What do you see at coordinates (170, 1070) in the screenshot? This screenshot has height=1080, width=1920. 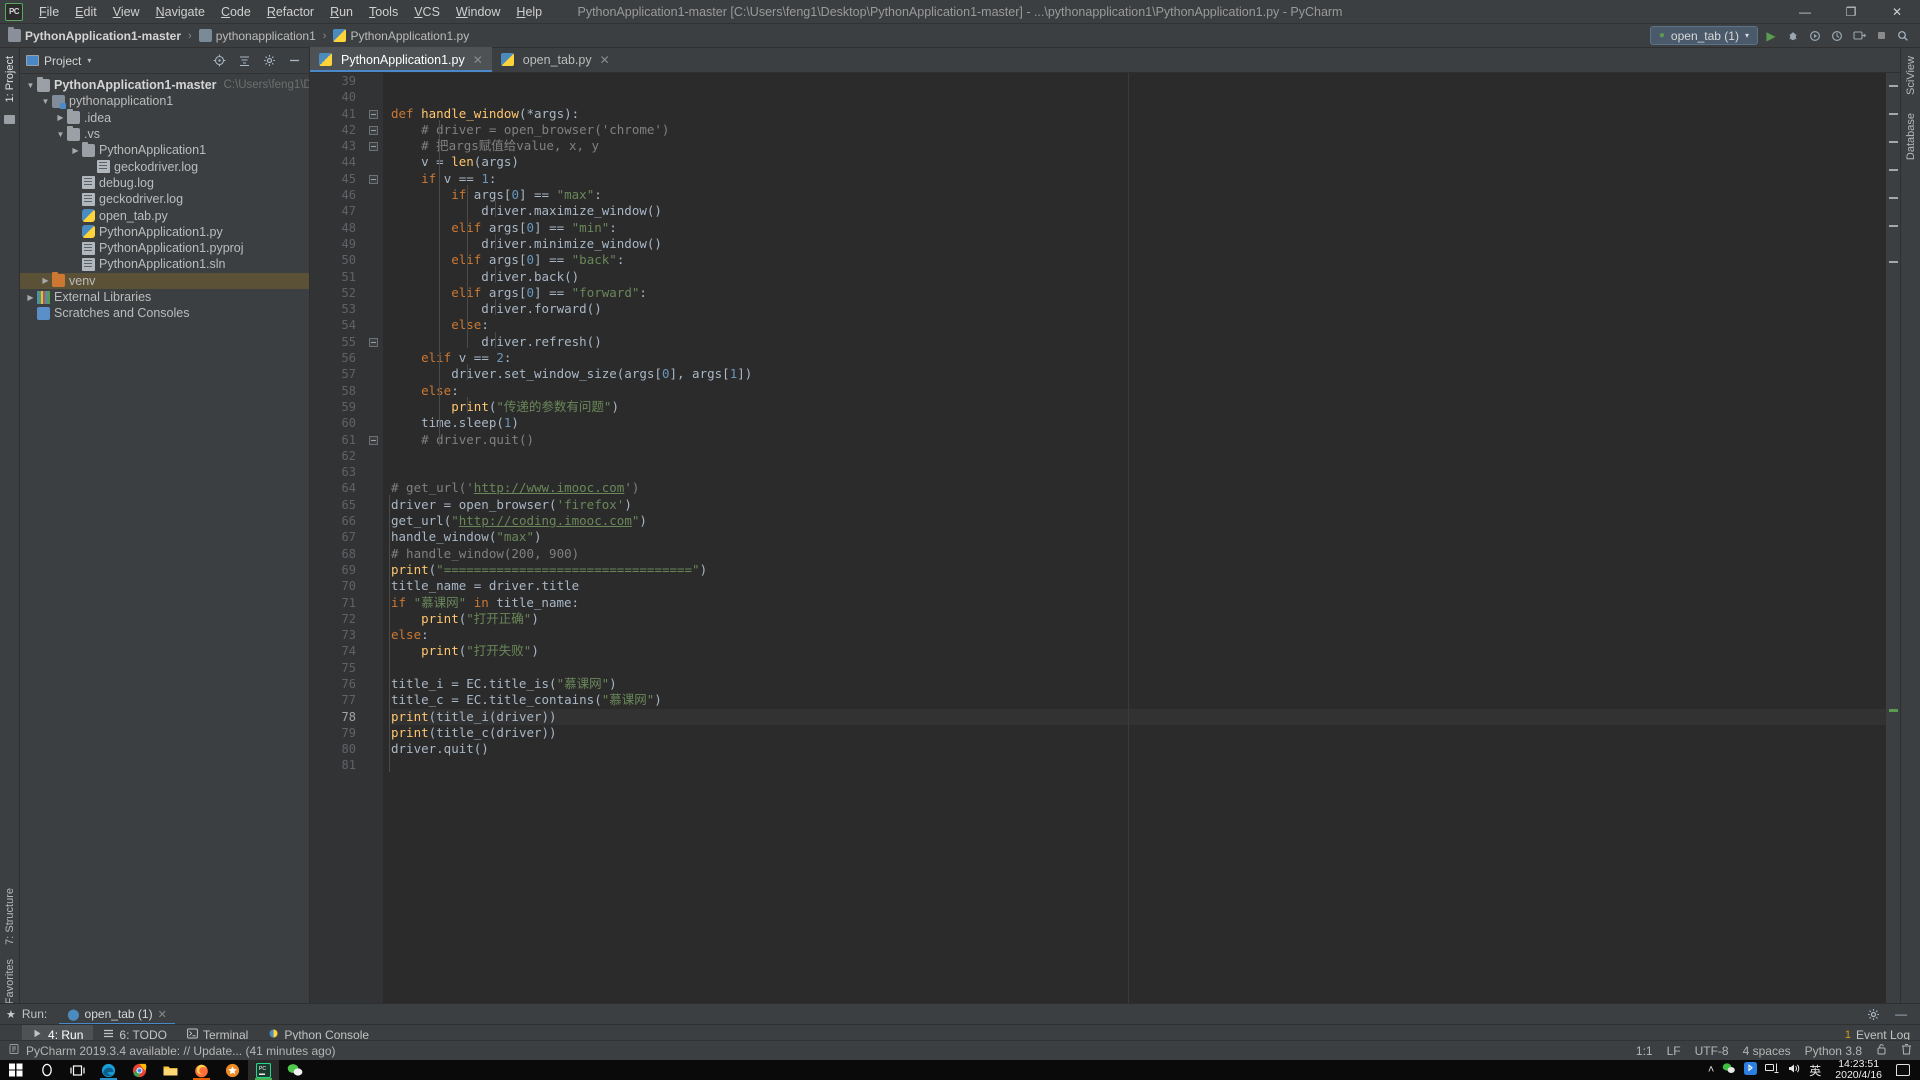 I see `taskbar-file-explorer` at bounding box center [170, 1070].